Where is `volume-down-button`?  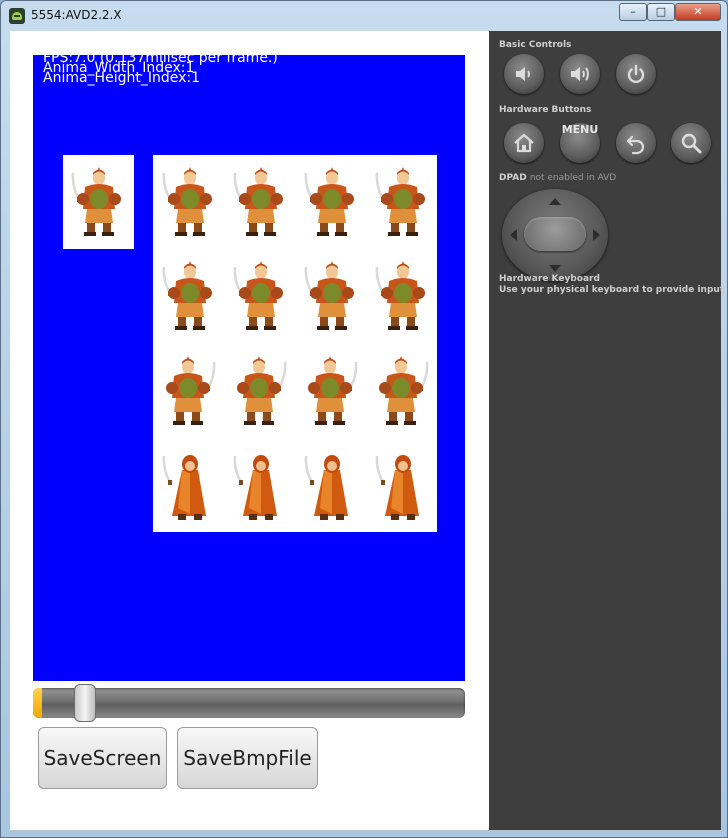 volume-down-button is located at coordinates (524, 74).